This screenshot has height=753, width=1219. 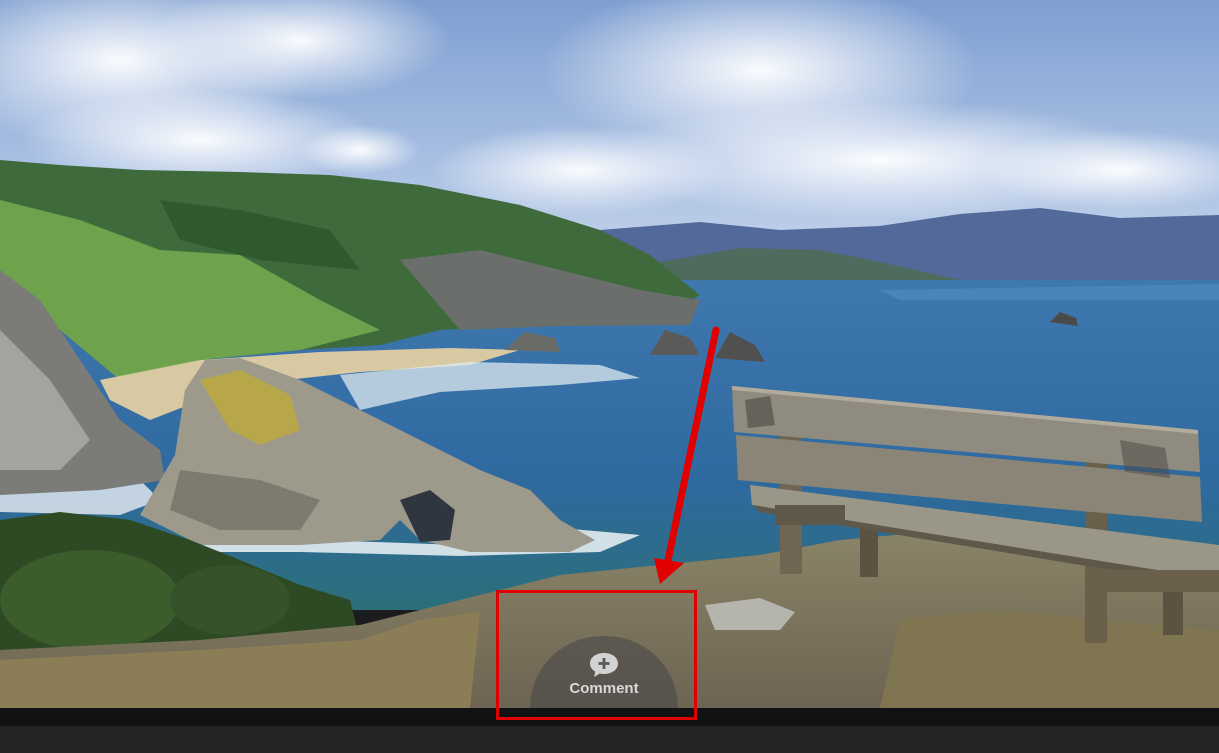 I want to click on comment-add-icon, so click(x=604, y=665).